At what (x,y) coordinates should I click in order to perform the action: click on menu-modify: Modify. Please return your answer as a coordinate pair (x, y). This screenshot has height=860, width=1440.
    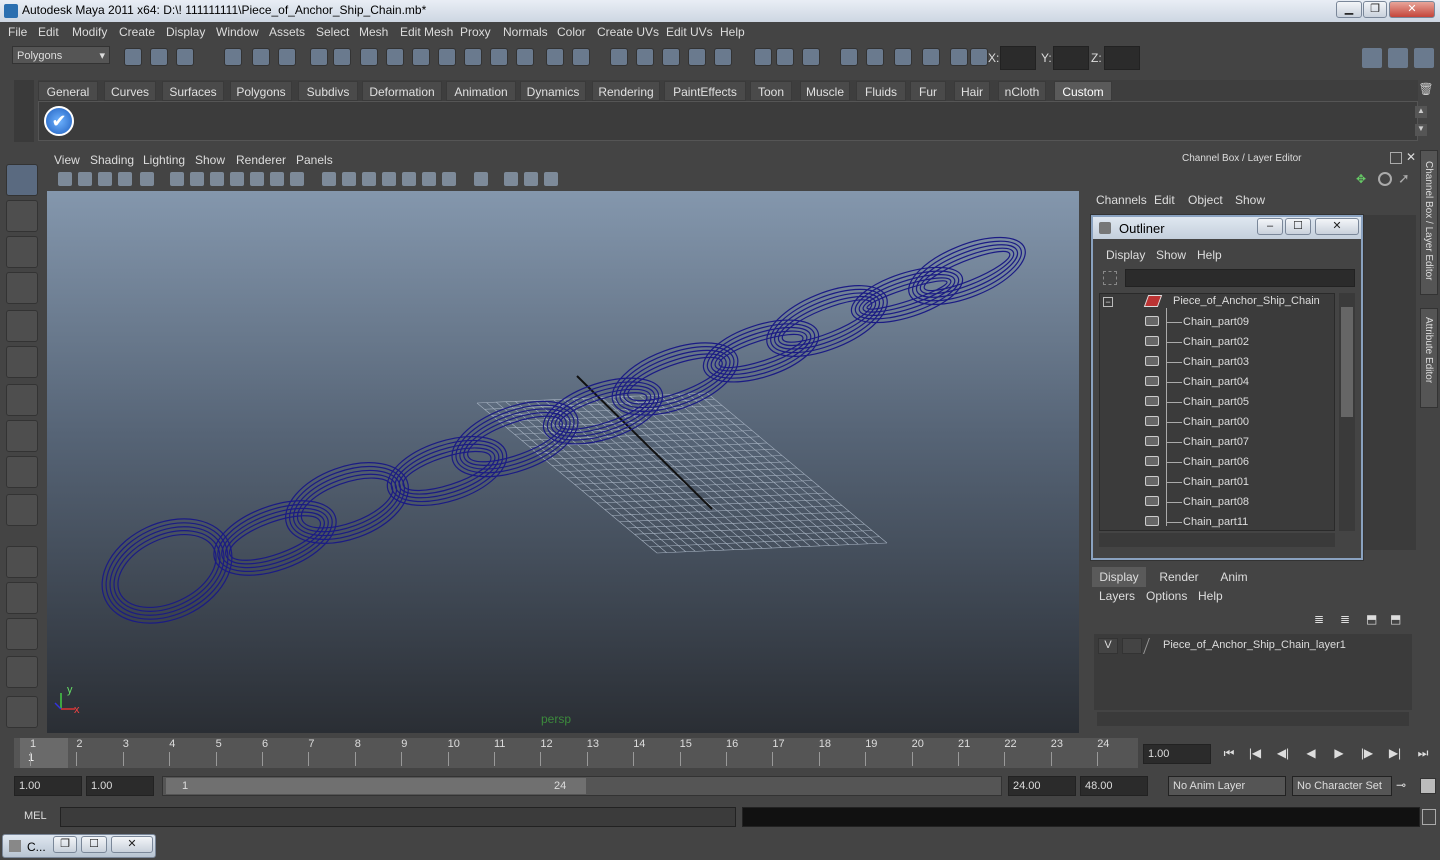
    Looking at the image, I should click on (89, 32).